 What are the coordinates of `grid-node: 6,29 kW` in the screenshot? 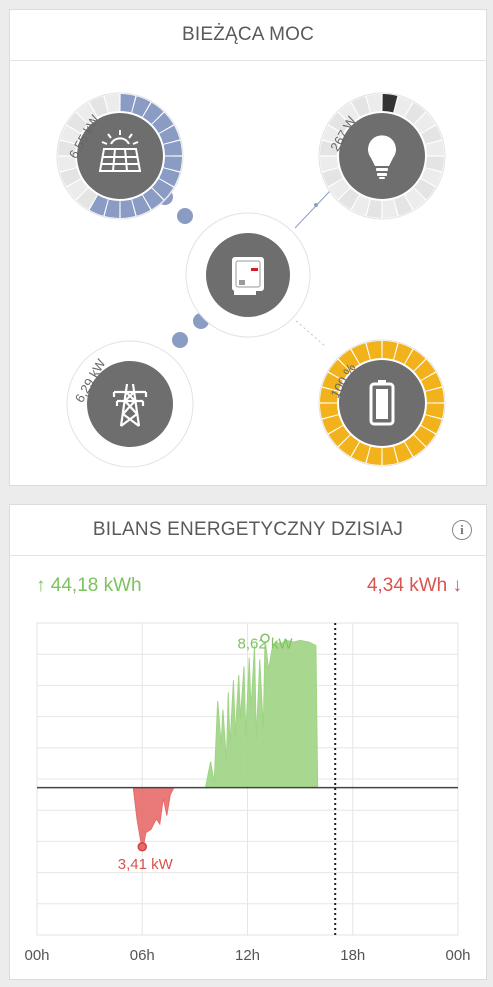 It's located at (130, 404).